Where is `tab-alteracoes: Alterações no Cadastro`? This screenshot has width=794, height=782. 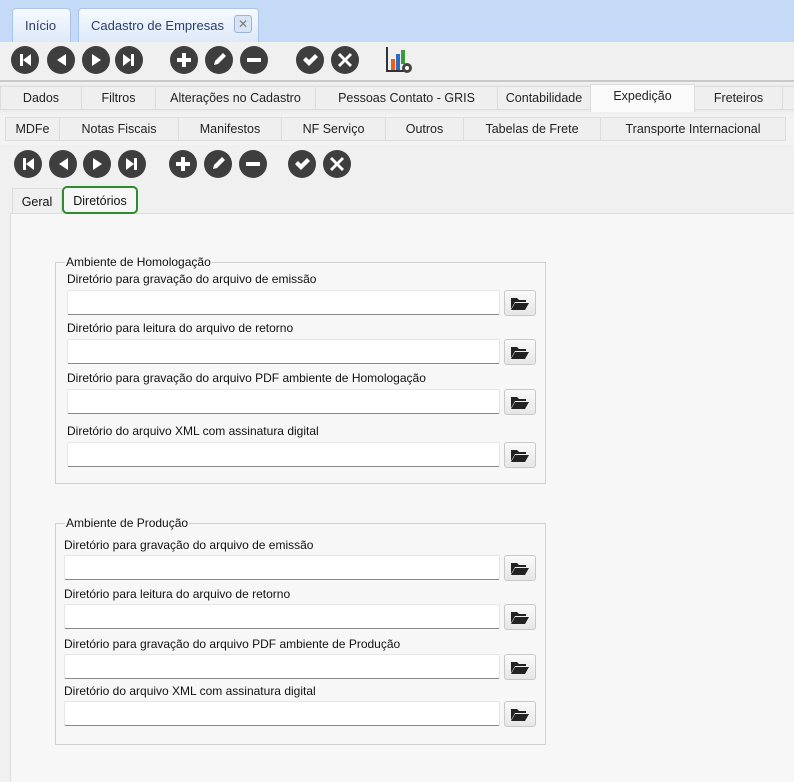
tab-alteracoes: Alterações no Cadastro is located at coordinates (235, 98).